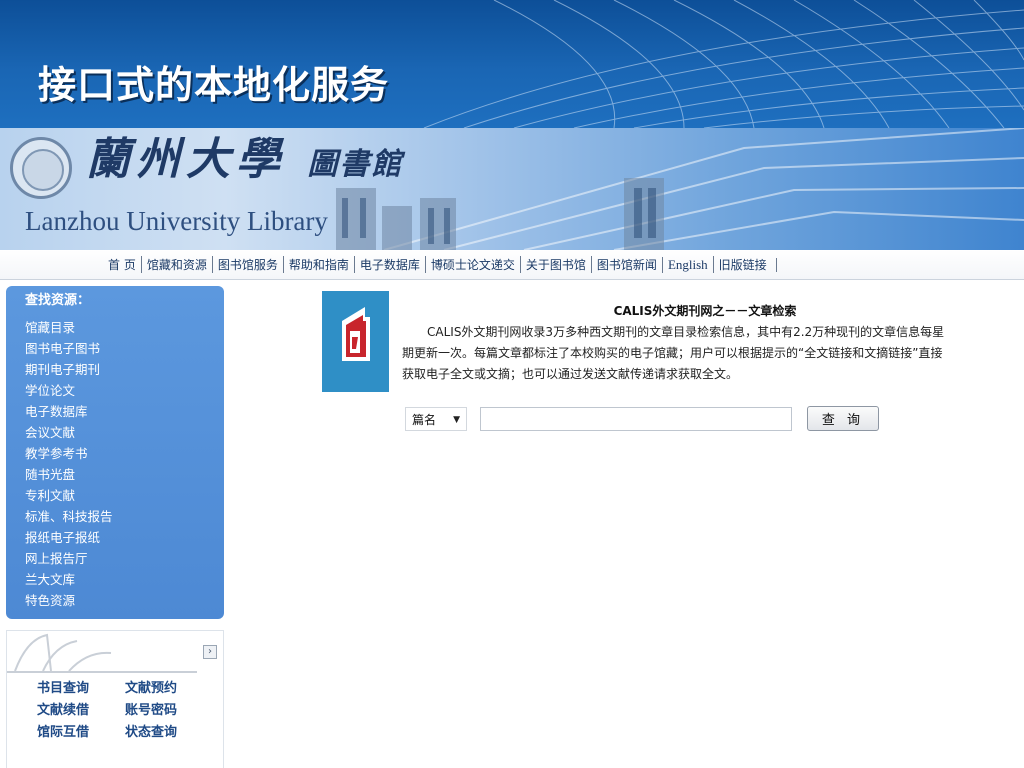 The width and height of the screenshot is (1024, 768). What do you see at coordinates (81, 710) in the screenshot?
I see `circ-link-renewal: 文献续借` at bounding box center [81, 710].